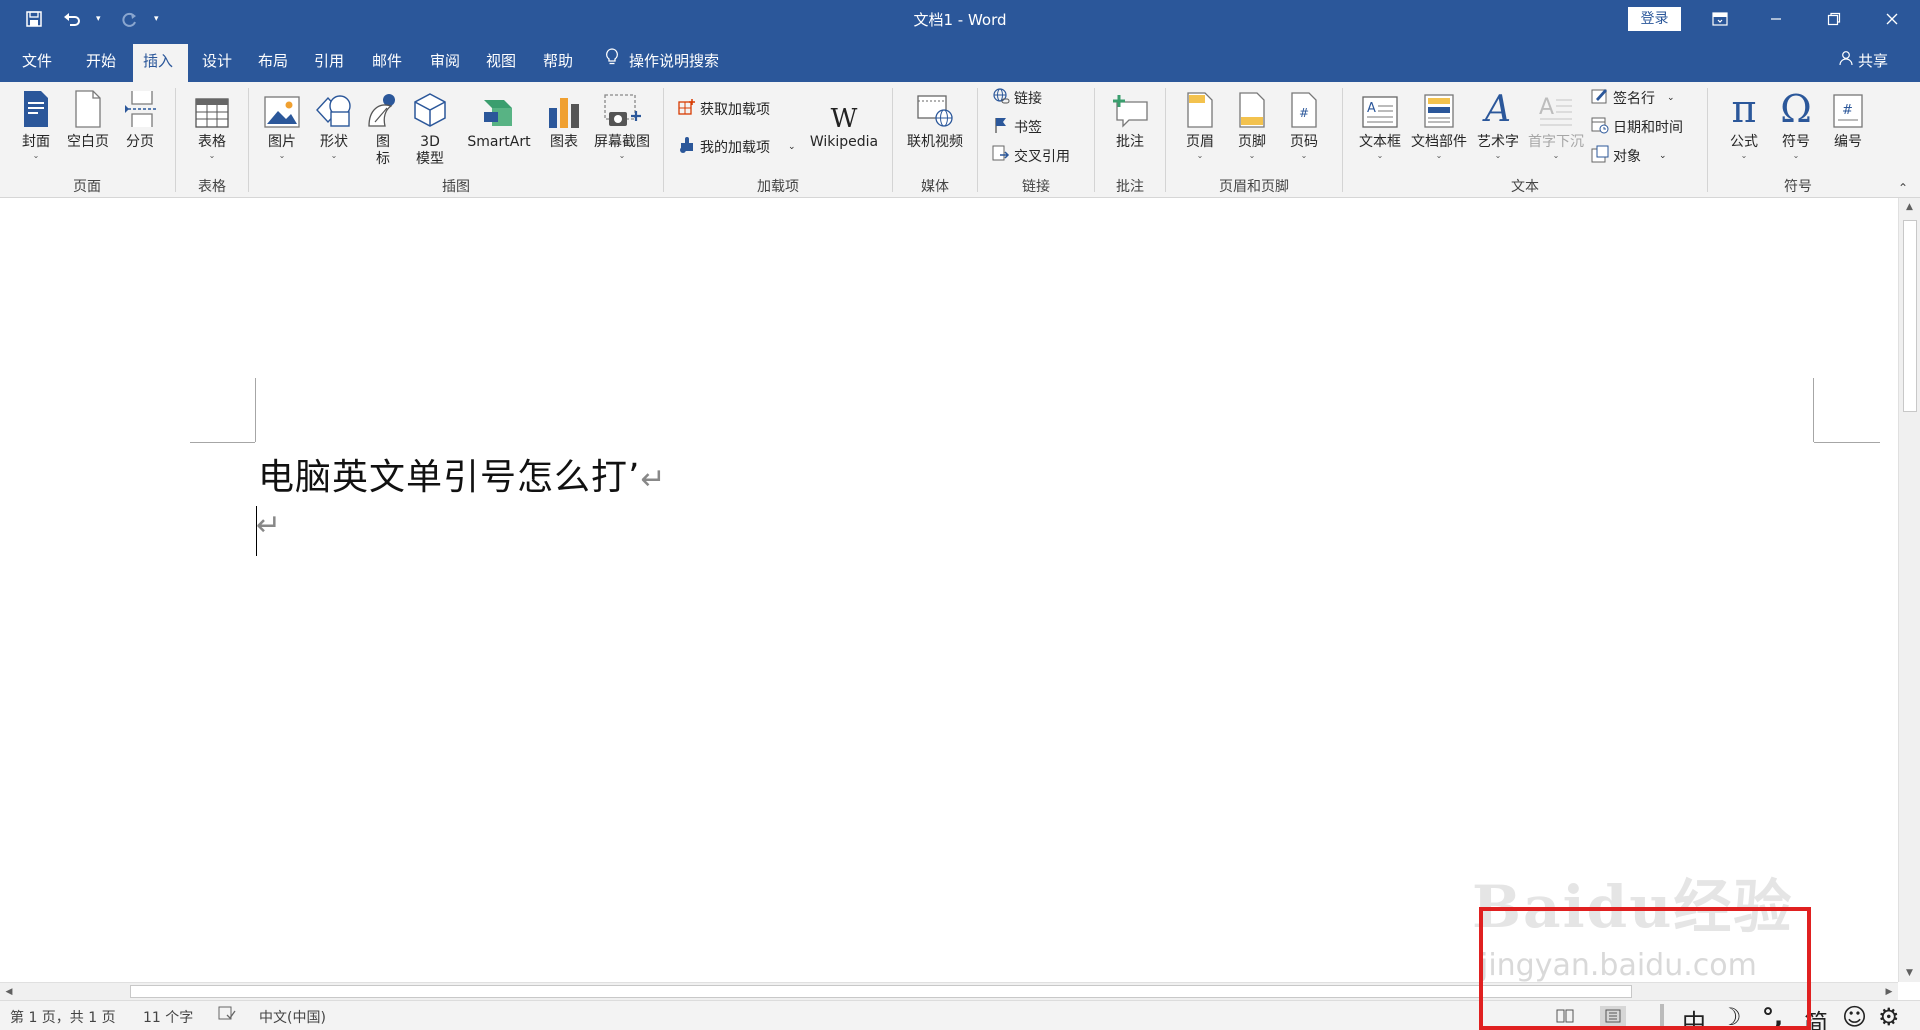  What do you see at coordinates (36, 124) in the screenshot?
I see `cover-page-button: 封面 ⌄` at bounding box center [36, 124].